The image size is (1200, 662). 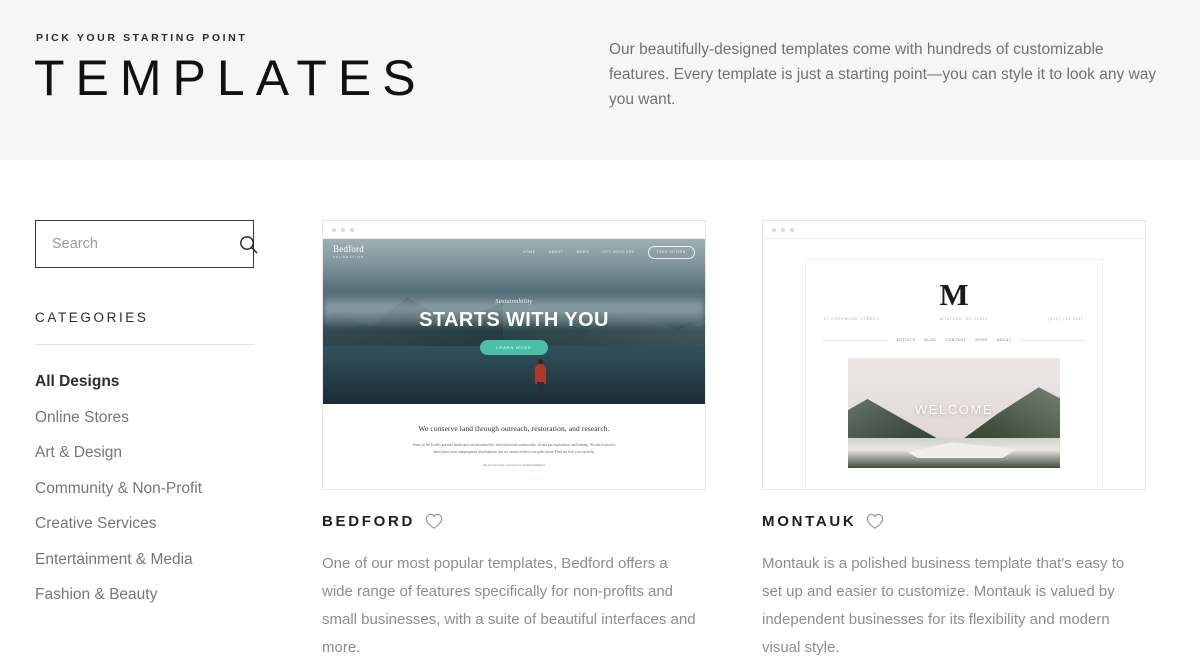 I want to click on montauk-nav-row: ARTISTS BLOG CONTACT SHOP ABOUT, so click(x=954, y=340).